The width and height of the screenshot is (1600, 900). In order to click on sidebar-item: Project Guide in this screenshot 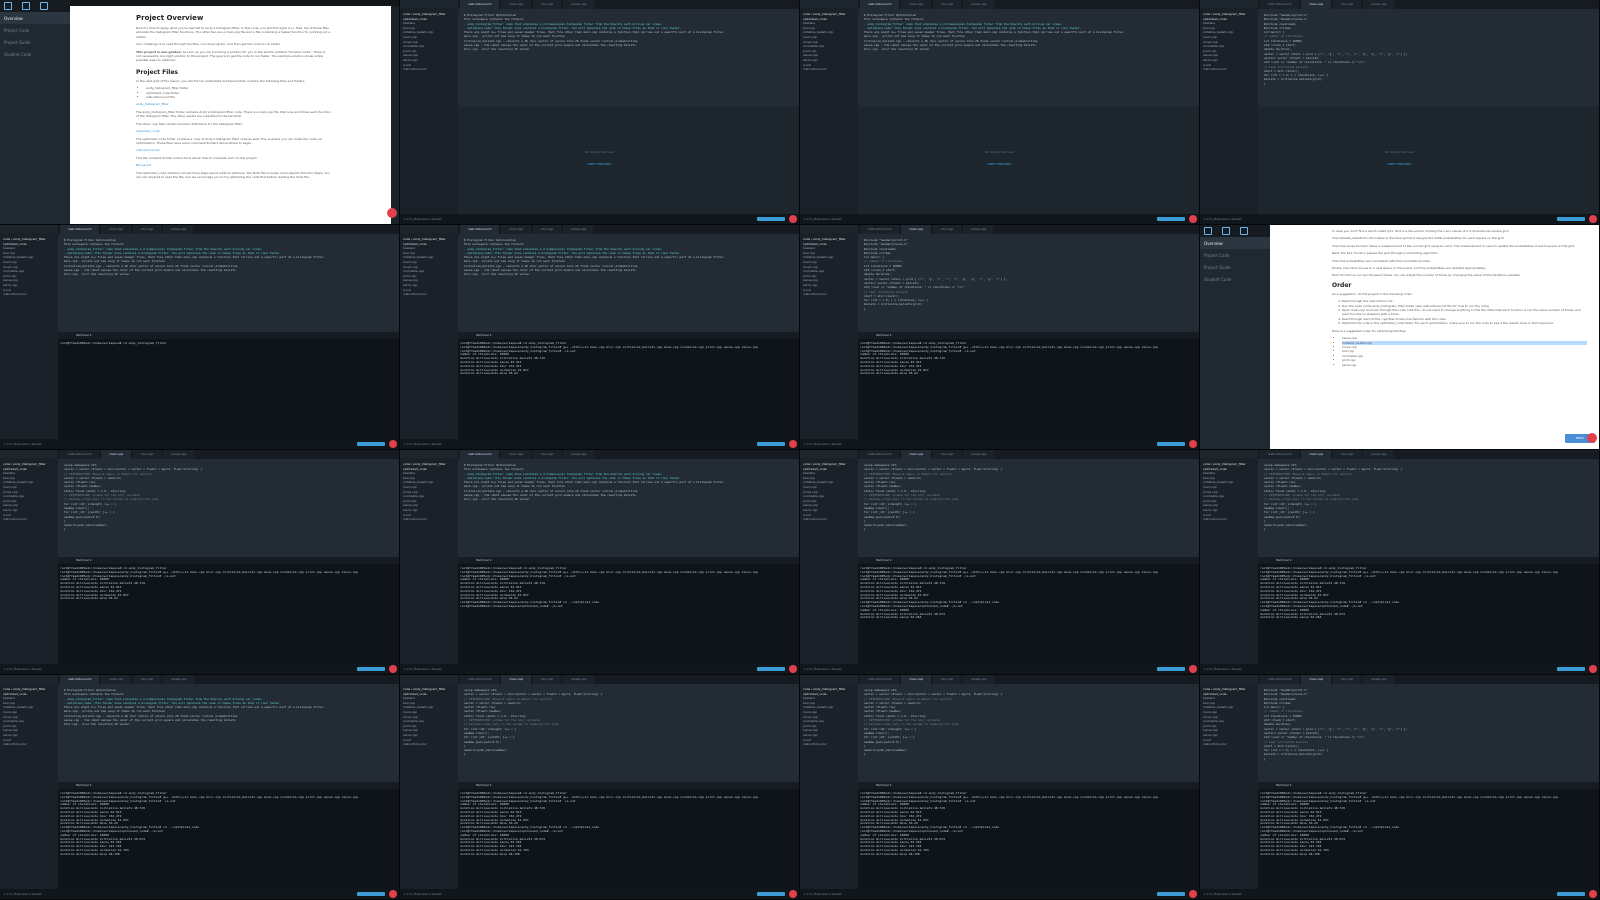, I will do `click(35, 42)`.